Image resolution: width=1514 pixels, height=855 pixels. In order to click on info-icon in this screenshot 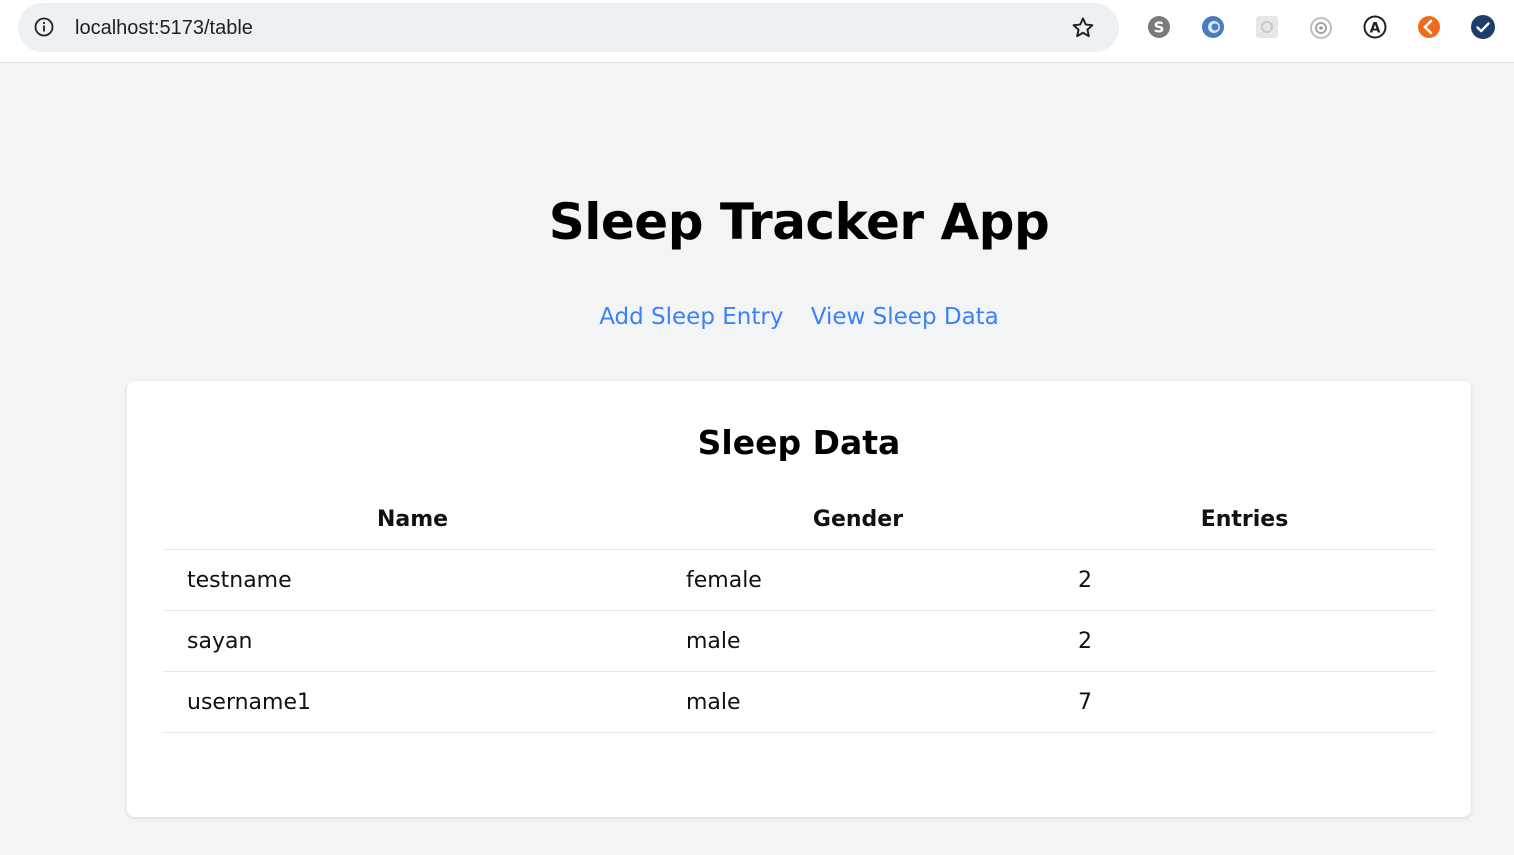, I will do `click(44, 27)`.